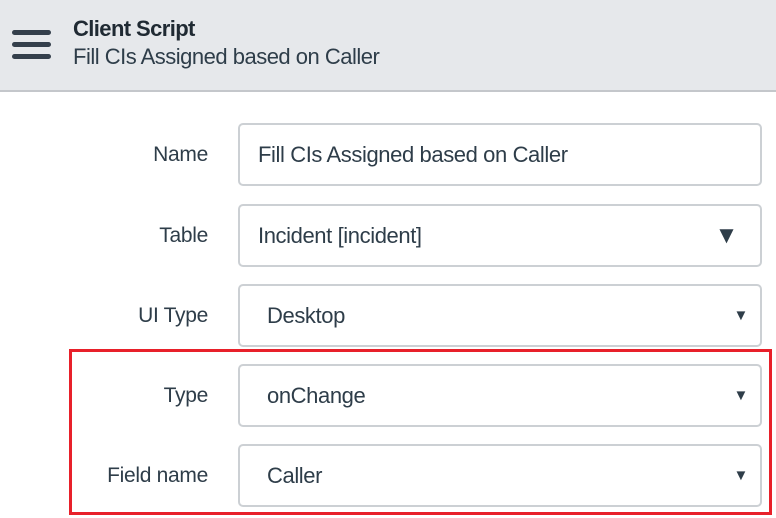 The image size is (776, 518). What do you see at coordinates (31, 45) in the screenshot?
I see `hamburger-icon` at bounding box center [31, 45].